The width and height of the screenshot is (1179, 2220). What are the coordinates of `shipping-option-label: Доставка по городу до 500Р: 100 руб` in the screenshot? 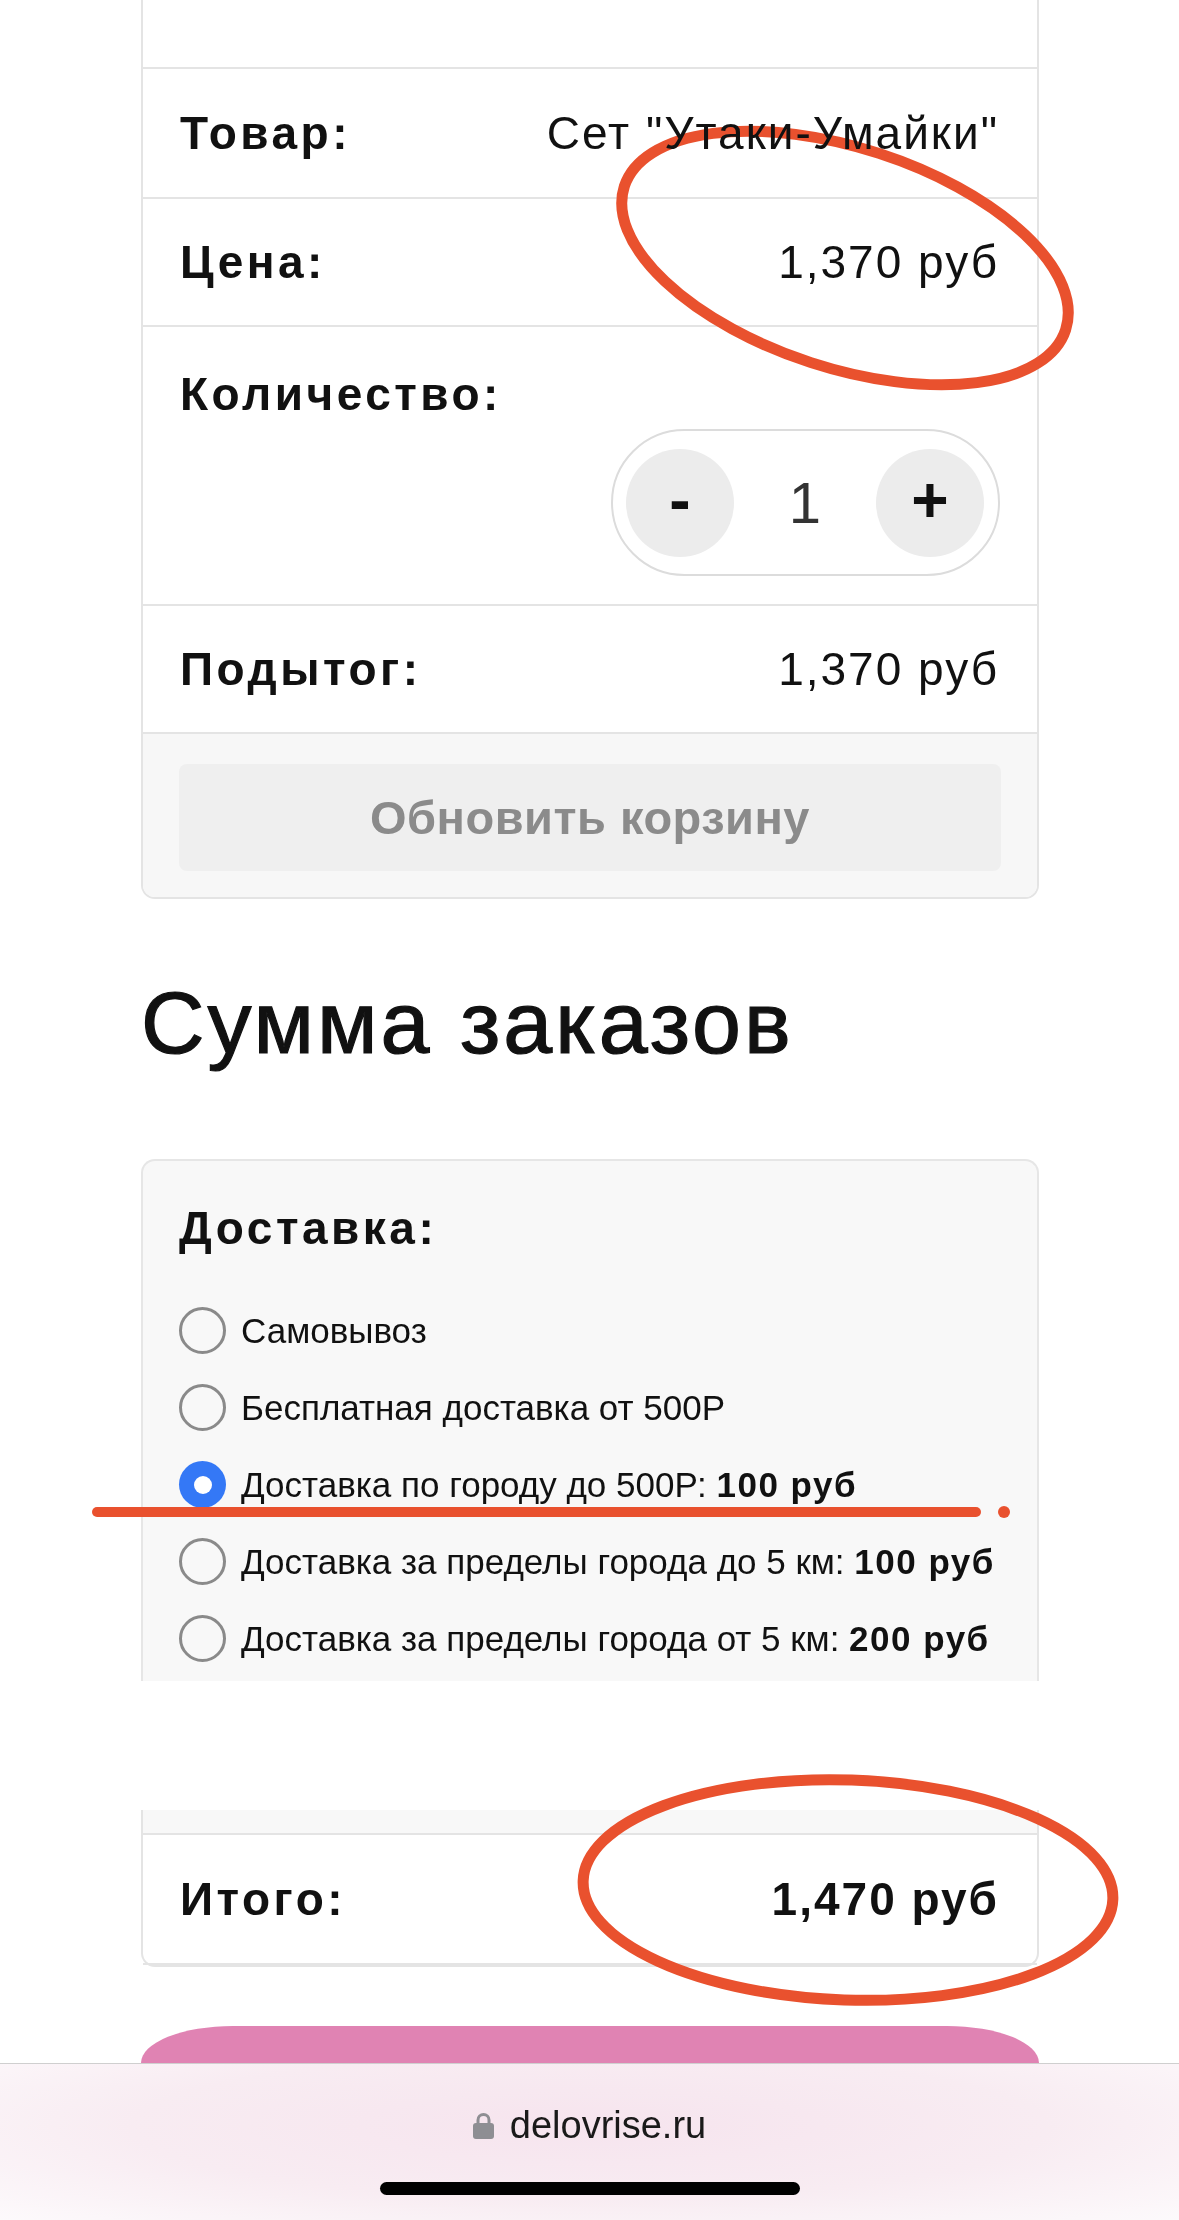 It's located at (549, 1484).